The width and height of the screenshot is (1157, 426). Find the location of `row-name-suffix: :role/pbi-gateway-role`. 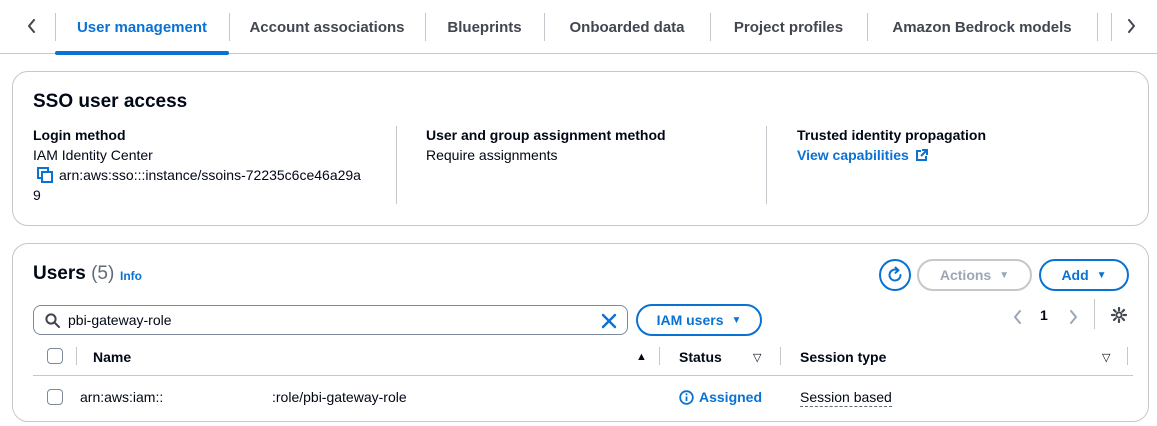

row-name-suffix: :role/pbi-gateway-role is located at coordinates (339, 397).